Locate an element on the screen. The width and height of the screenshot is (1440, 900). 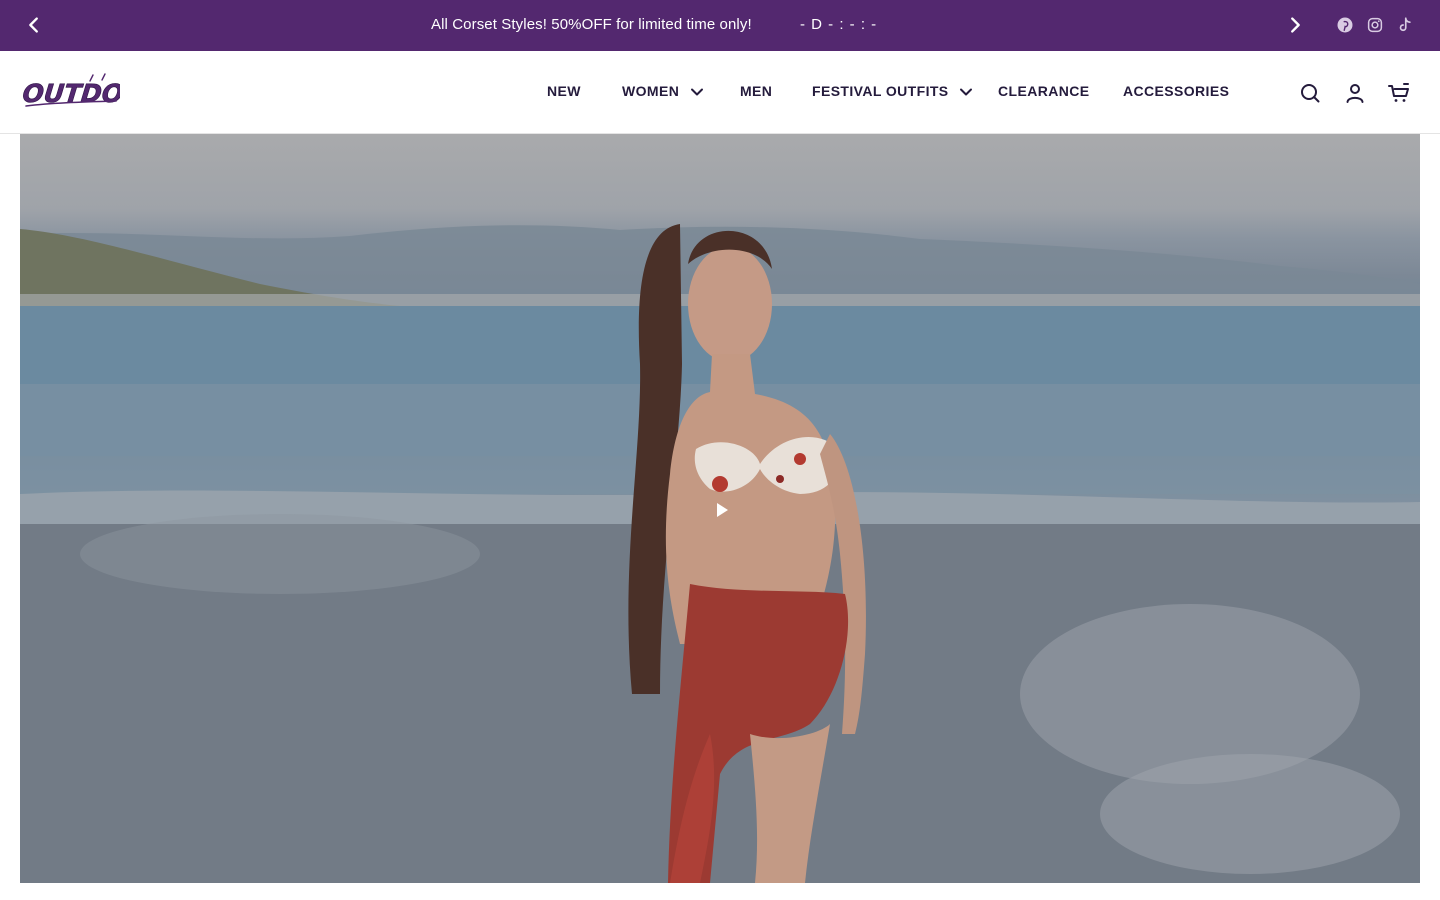
chevron-right-icon is located at coordinates (1295, 25).